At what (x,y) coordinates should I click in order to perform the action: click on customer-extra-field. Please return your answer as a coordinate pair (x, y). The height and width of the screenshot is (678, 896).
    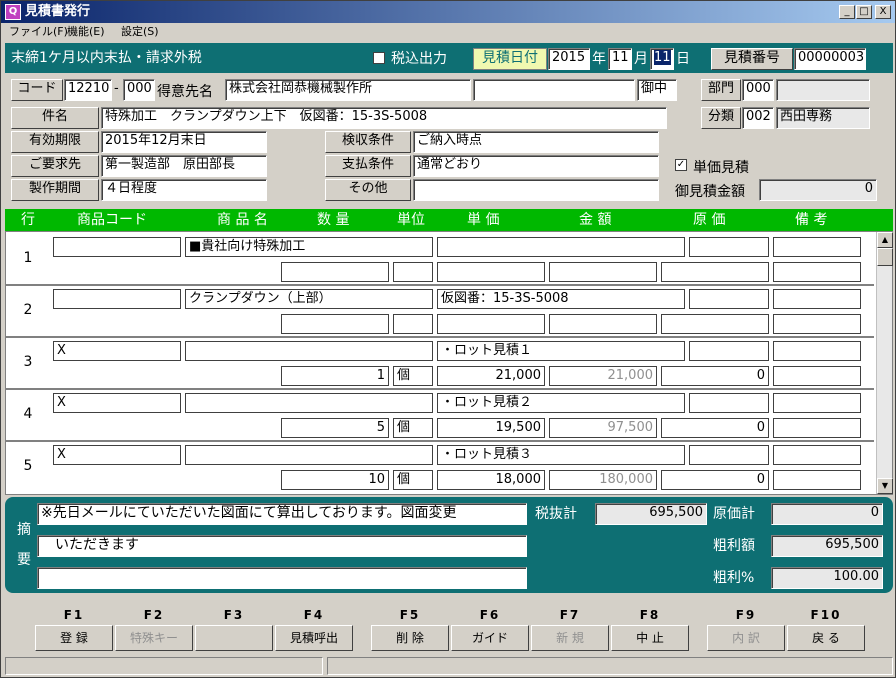
    Looking at the image, I should click on (554, 90).